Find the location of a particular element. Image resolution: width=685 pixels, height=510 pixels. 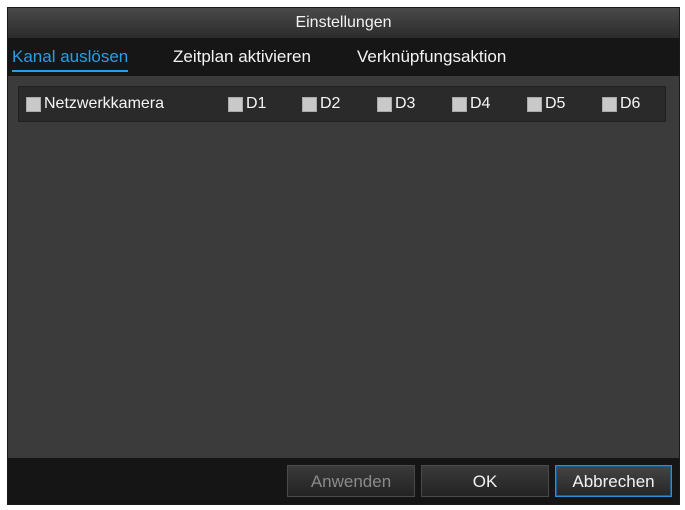

channel-d4-checkbox: D4 is located at coordinates (471, 104).